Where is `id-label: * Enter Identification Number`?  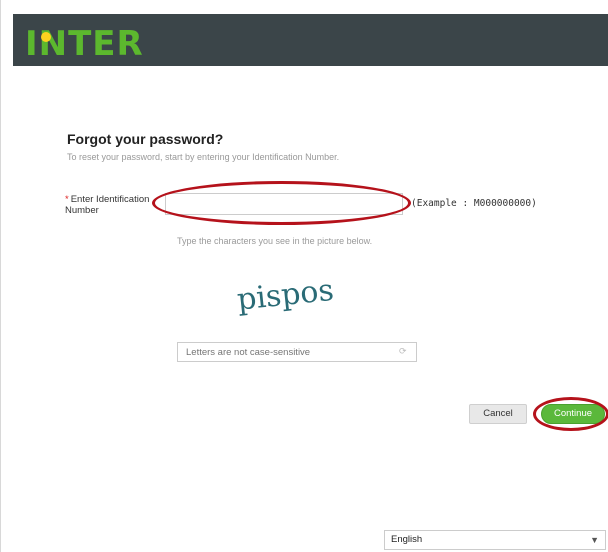 id-label: * Enter Identification Number is located at coordinates (115, 205).